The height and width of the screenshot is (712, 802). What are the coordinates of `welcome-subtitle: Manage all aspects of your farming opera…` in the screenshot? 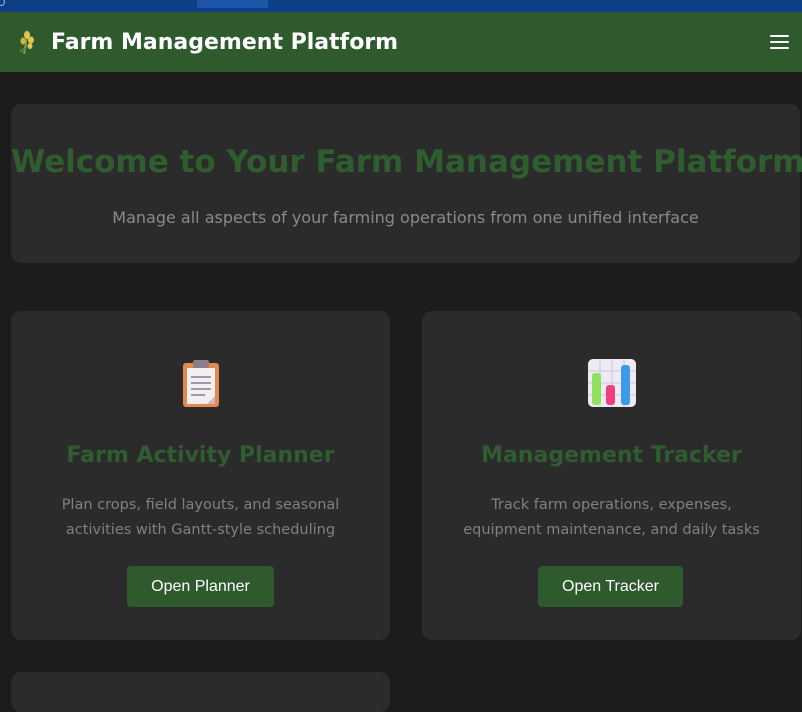 It's located at (405, 217).